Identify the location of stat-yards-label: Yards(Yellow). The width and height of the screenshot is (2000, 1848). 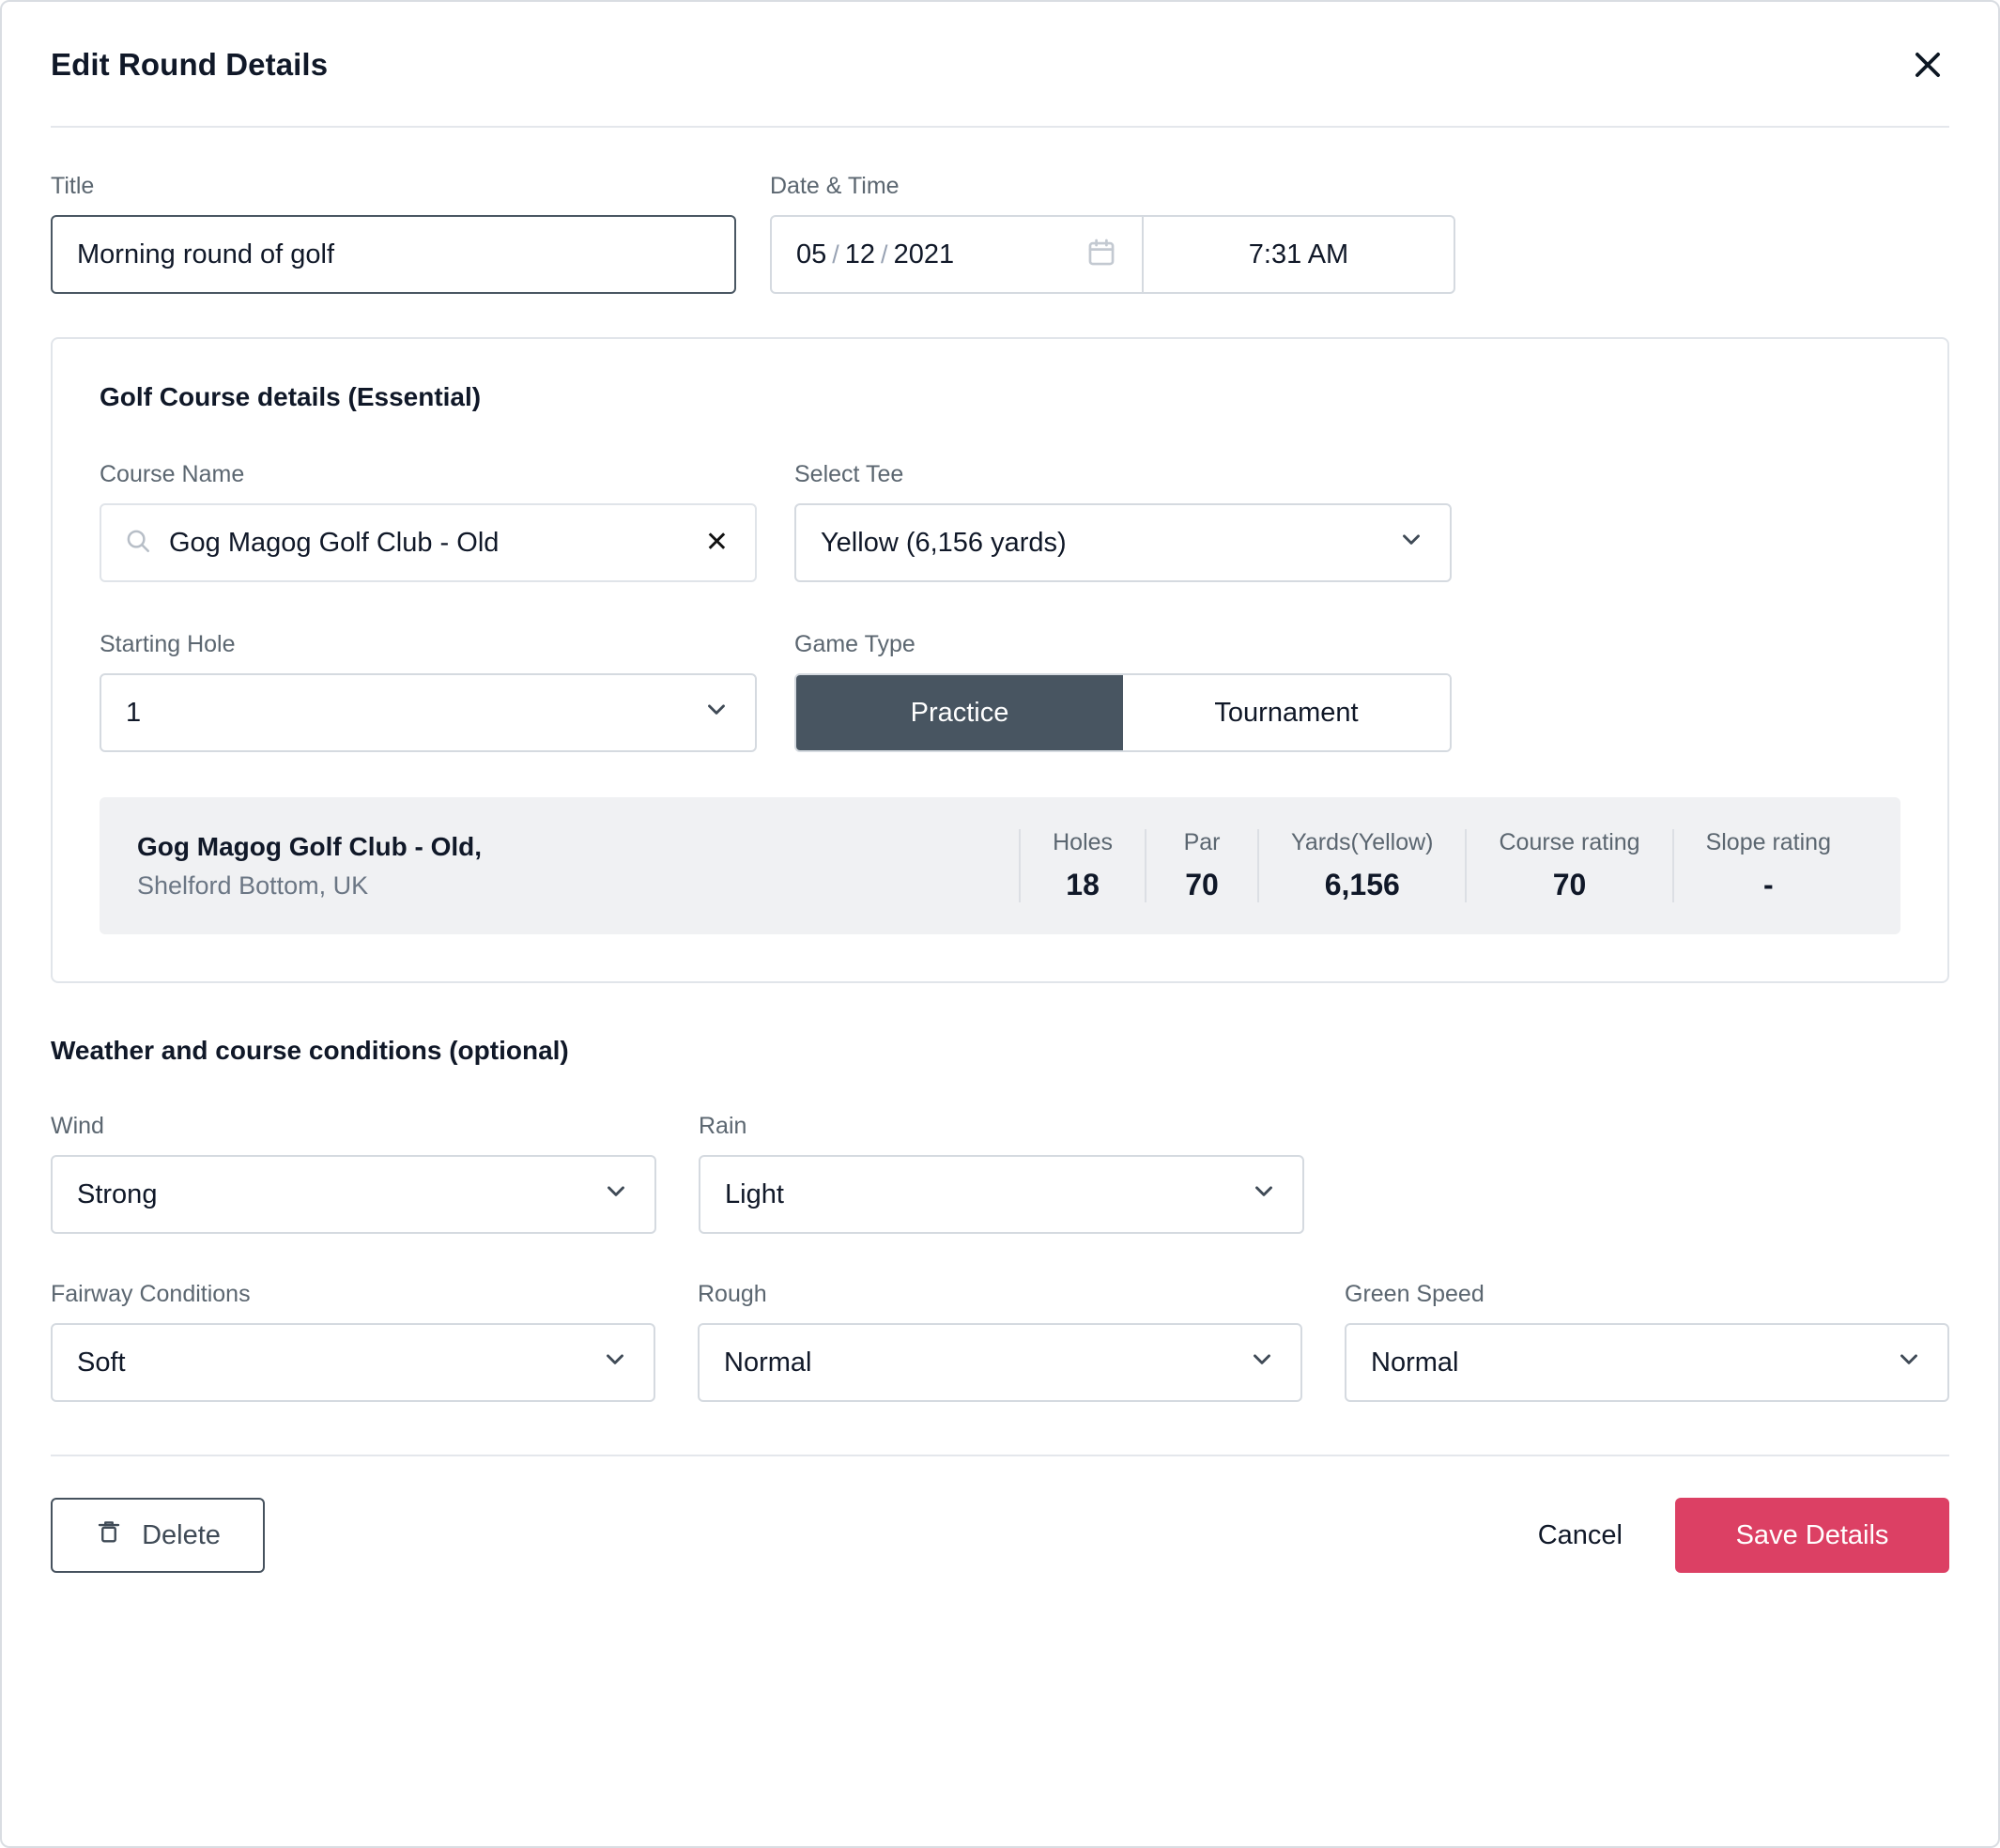
(1362, 842).